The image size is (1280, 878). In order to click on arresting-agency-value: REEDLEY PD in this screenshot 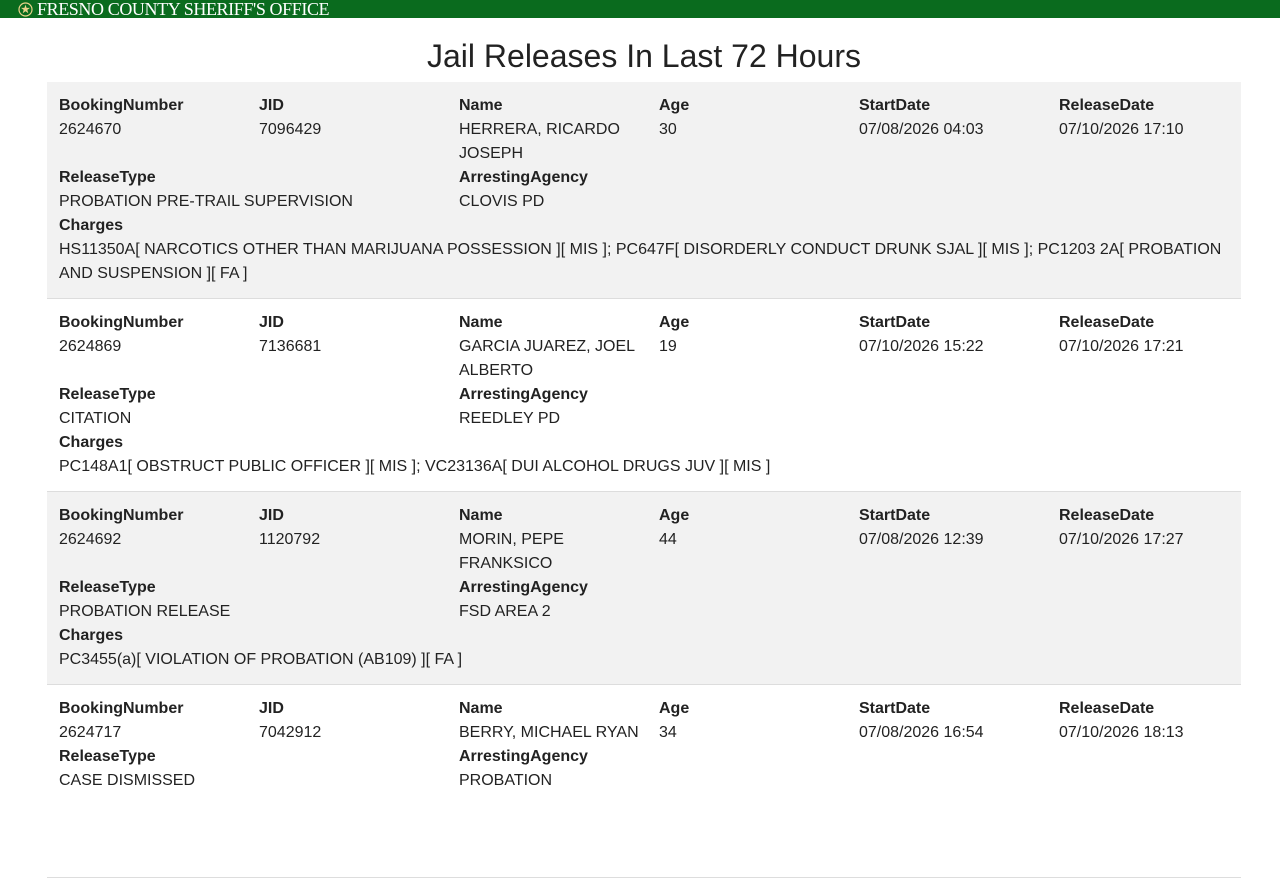, I will do `click(510, 418)`.